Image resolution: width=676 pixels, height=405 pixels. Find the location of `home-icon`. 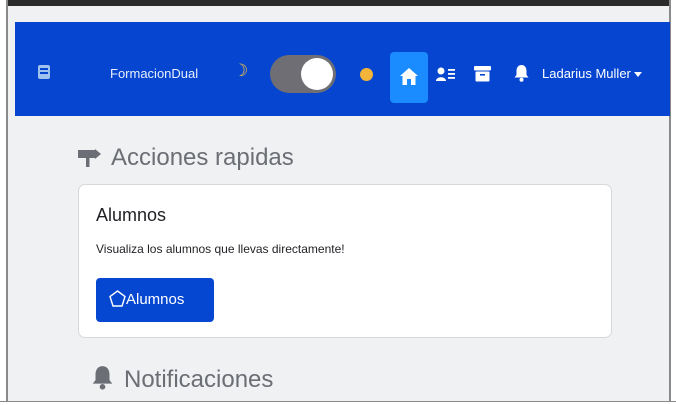

home-icon is located at coordinates (409, 76).